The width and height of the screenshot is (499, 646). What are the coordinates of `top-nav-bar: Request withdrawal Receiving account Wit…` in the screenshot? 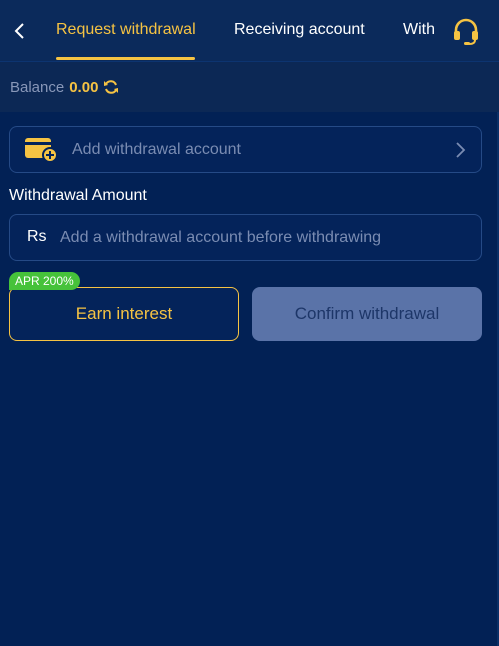 It's located at (249, 31).